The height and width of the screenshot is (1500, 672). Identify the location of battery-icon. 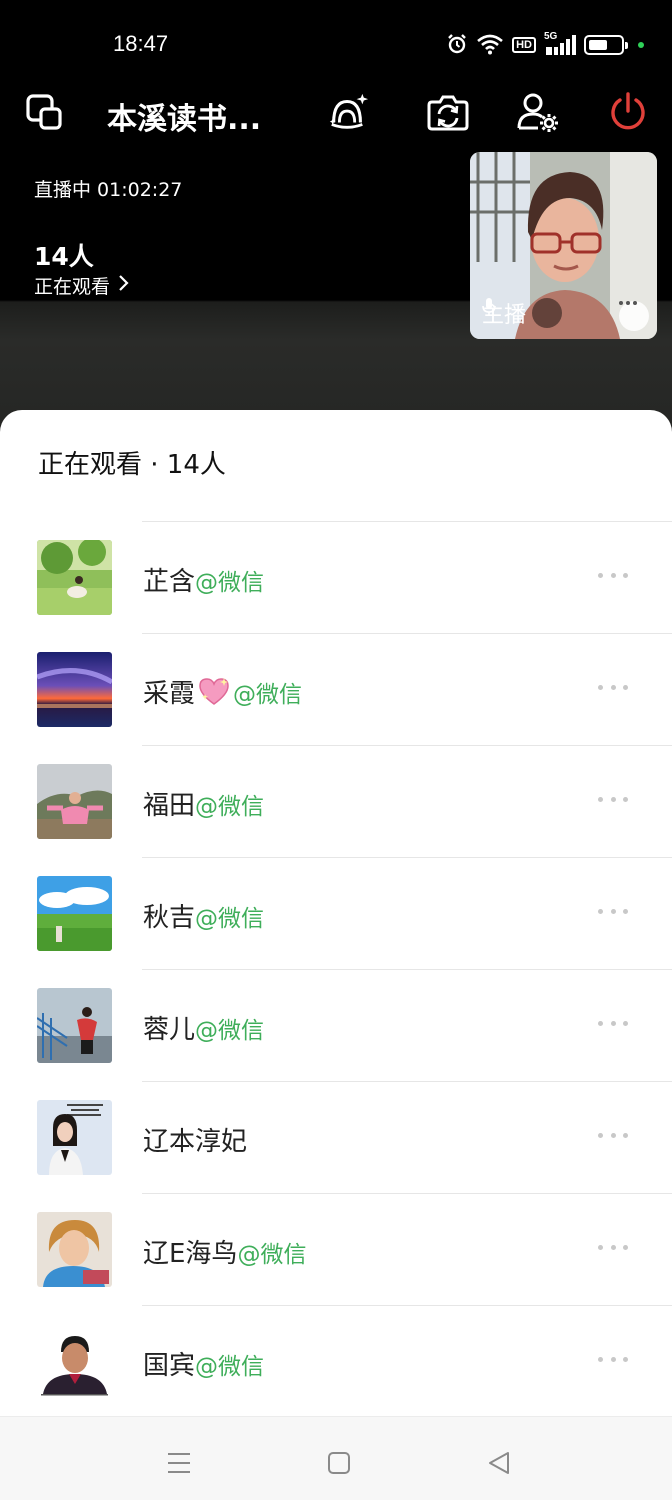
(606, 45).